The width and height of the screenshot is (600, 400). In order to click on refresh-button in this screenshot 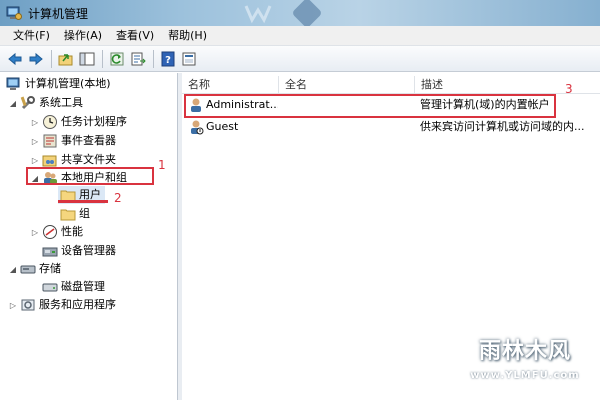, I will do `click(117, 59)`.